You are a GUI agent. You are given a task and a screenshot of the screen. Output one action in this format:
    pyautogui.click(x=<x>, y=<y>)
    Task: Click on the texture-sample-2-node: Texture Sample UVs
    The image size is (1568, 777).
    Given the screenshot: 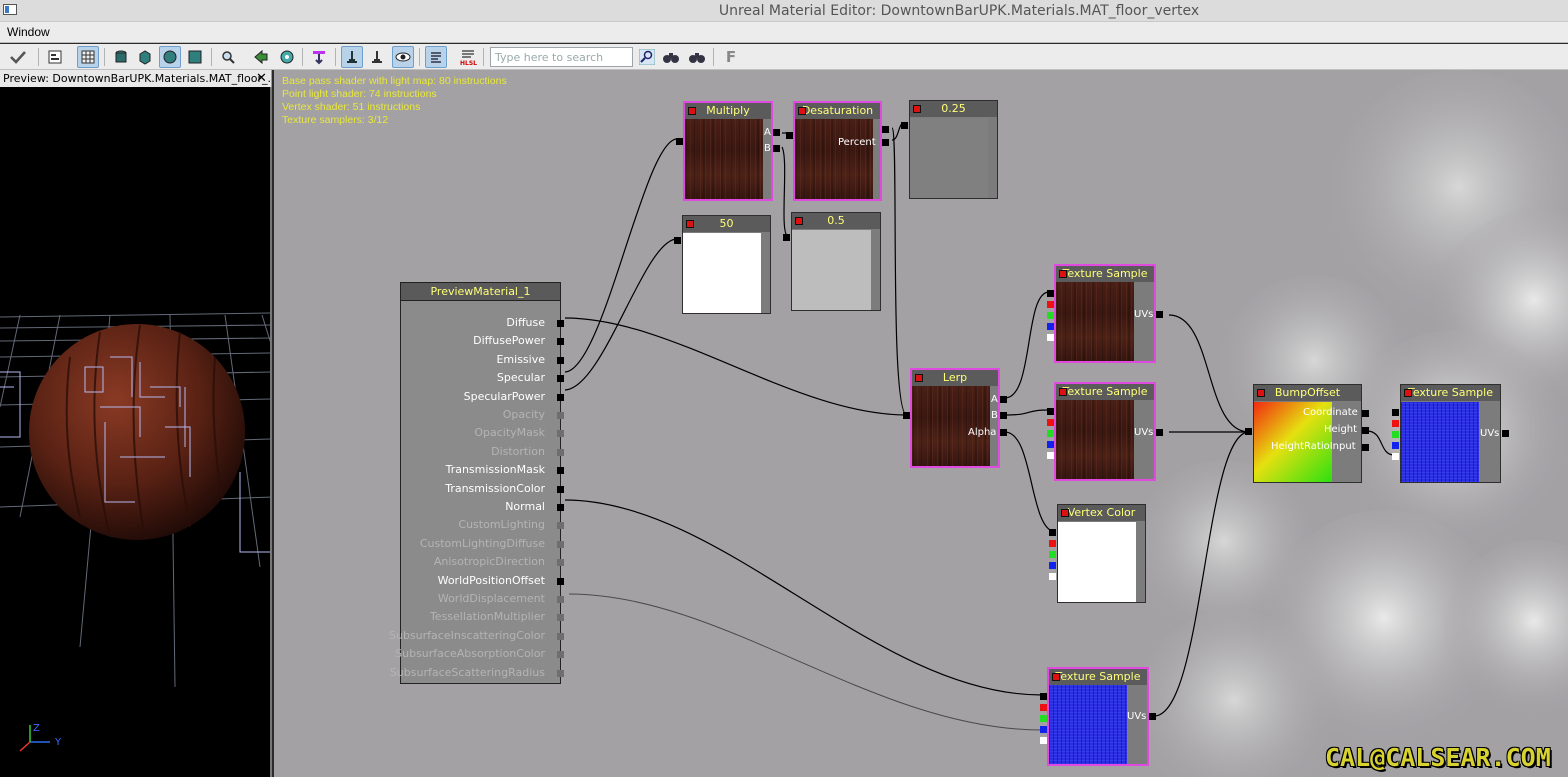 What is the action you would take?
    pyautogui.click(x=1105, y=431)
    